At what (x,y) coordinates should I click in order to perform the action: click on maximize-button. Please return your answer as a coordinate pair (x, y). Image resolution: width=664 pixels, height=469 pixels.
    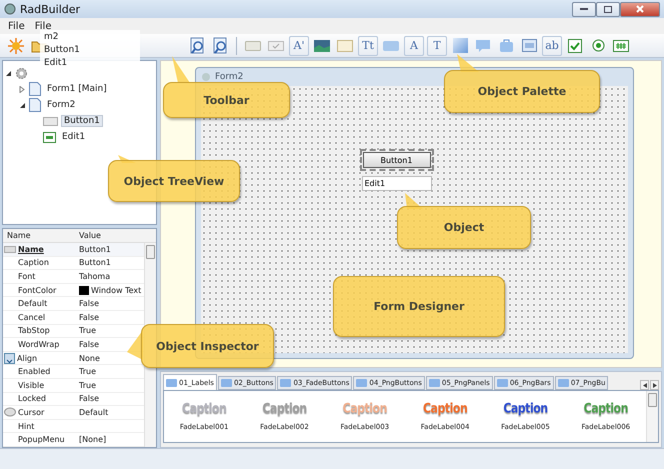
    Looking at the image, I should click on (608, 9).